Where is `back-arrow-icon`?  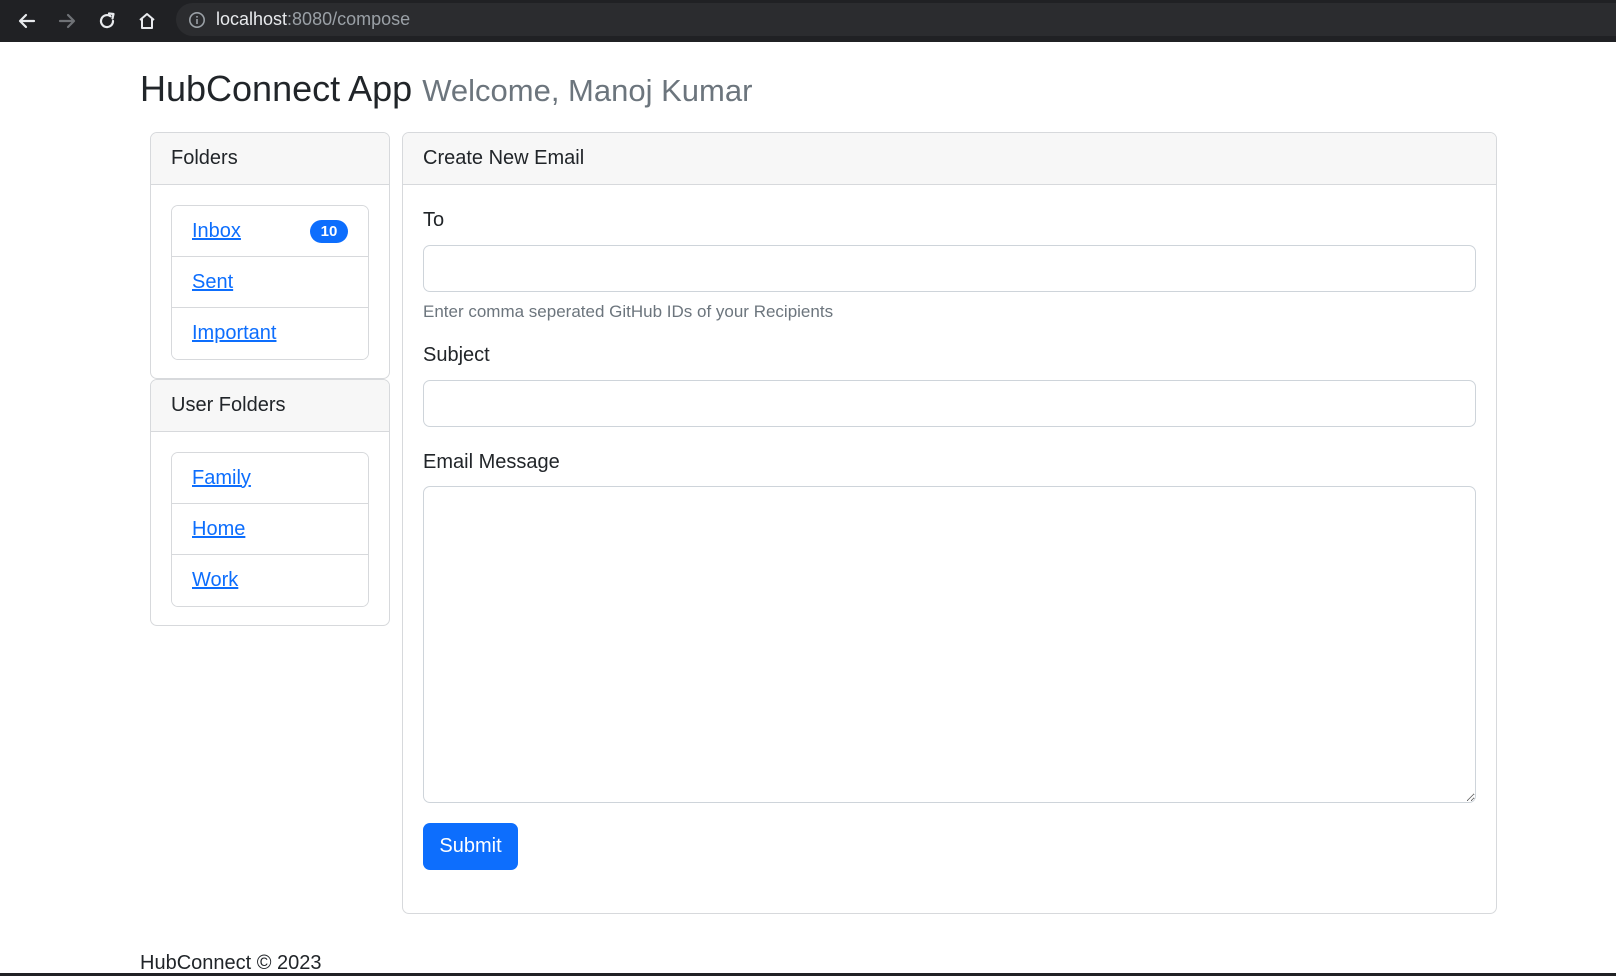
back-arrow-icon is located at coordinates (27, 21).